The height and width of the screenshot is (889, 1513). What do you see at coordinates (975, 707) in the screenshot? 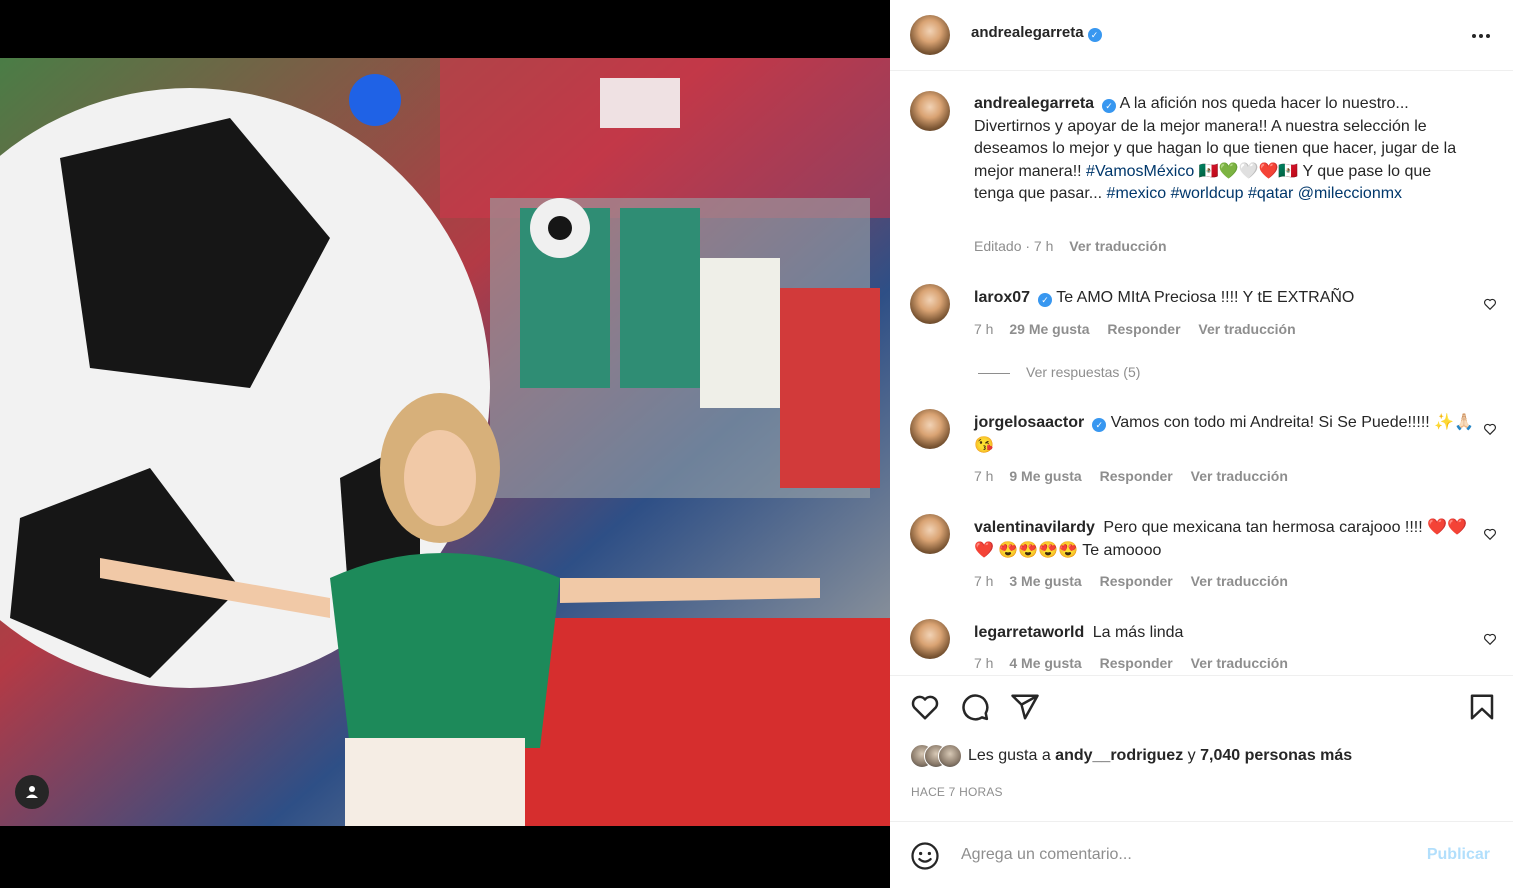
I see `comment-icon` at bounding box center [975, 707].